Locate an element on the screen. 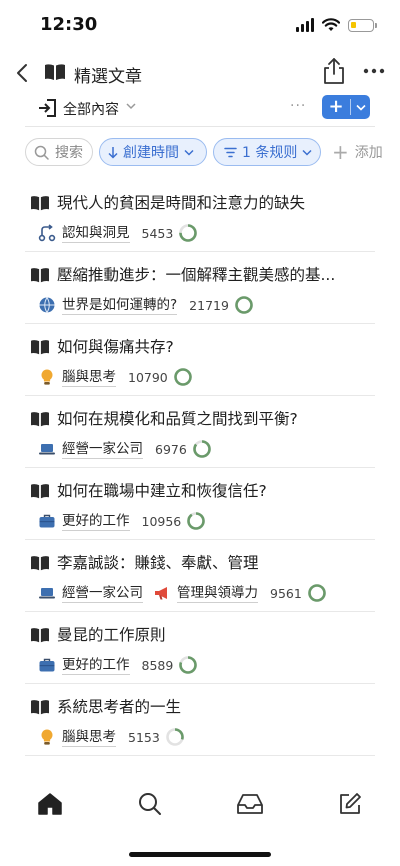 This screenshot has height=866, width=400. filter-rule-chip: 1 条规则 is located at coordinates (267, 152).